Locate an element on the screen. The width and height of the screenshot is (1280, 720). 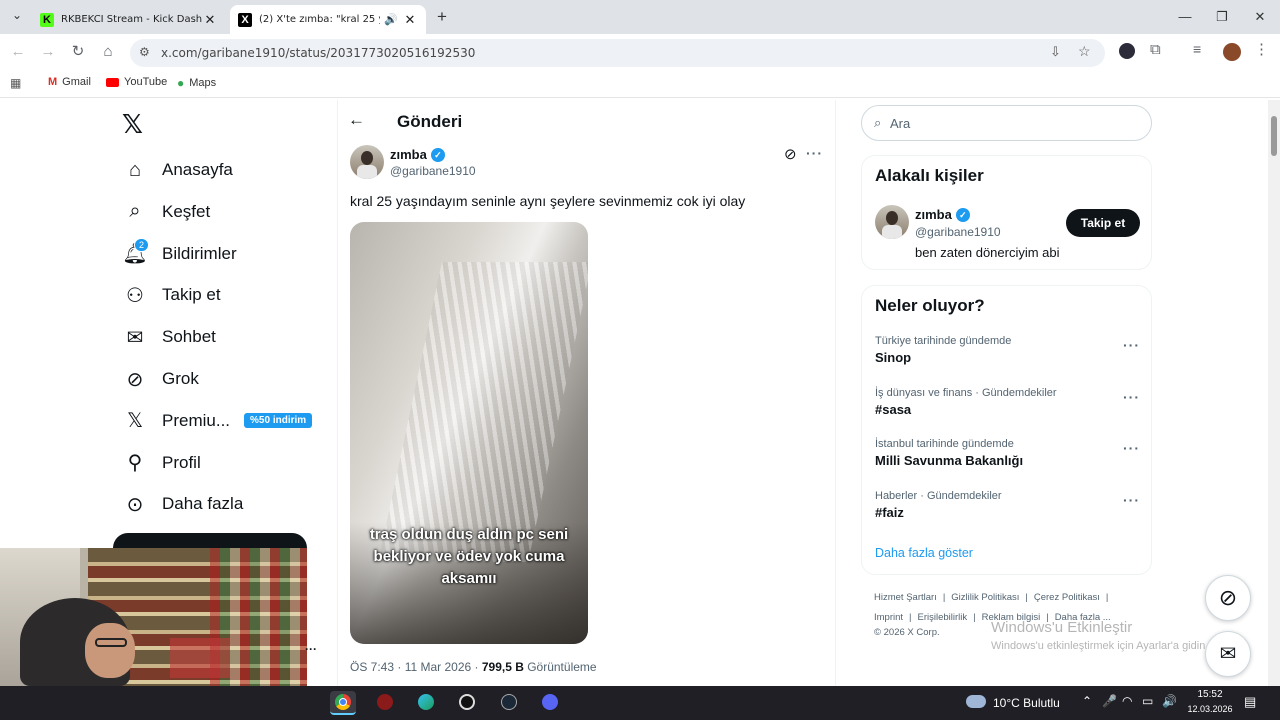
nav-item-home: ⌂ Anasayfa is located at coordinates (177, 170).